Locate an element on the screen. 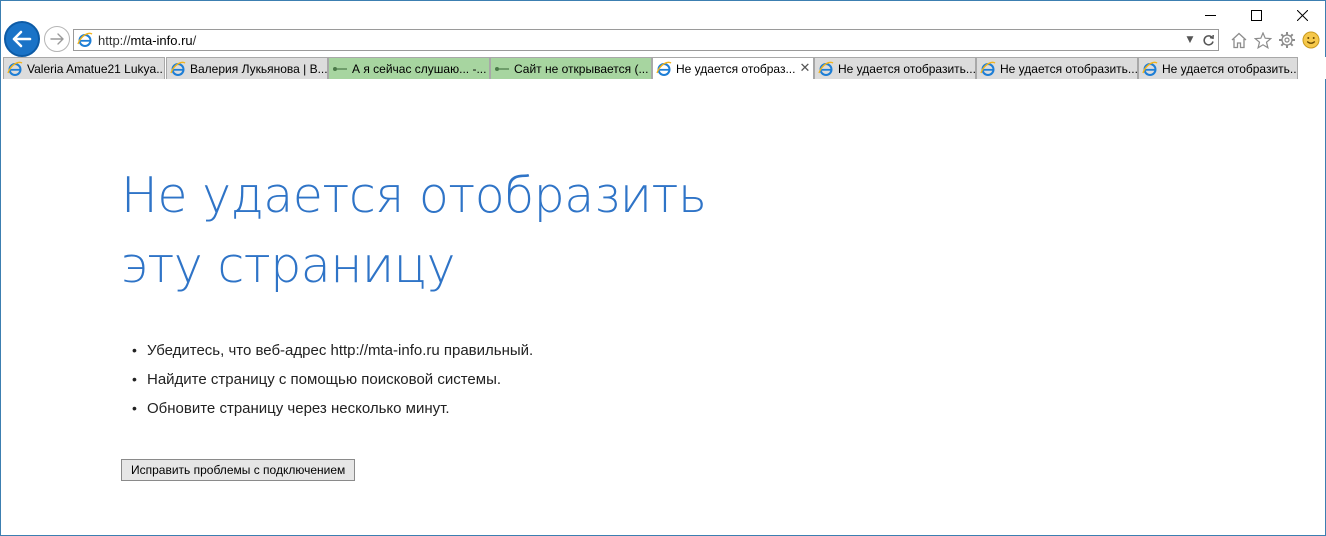  arrow-right-icon is located at coordinates (57, 39).